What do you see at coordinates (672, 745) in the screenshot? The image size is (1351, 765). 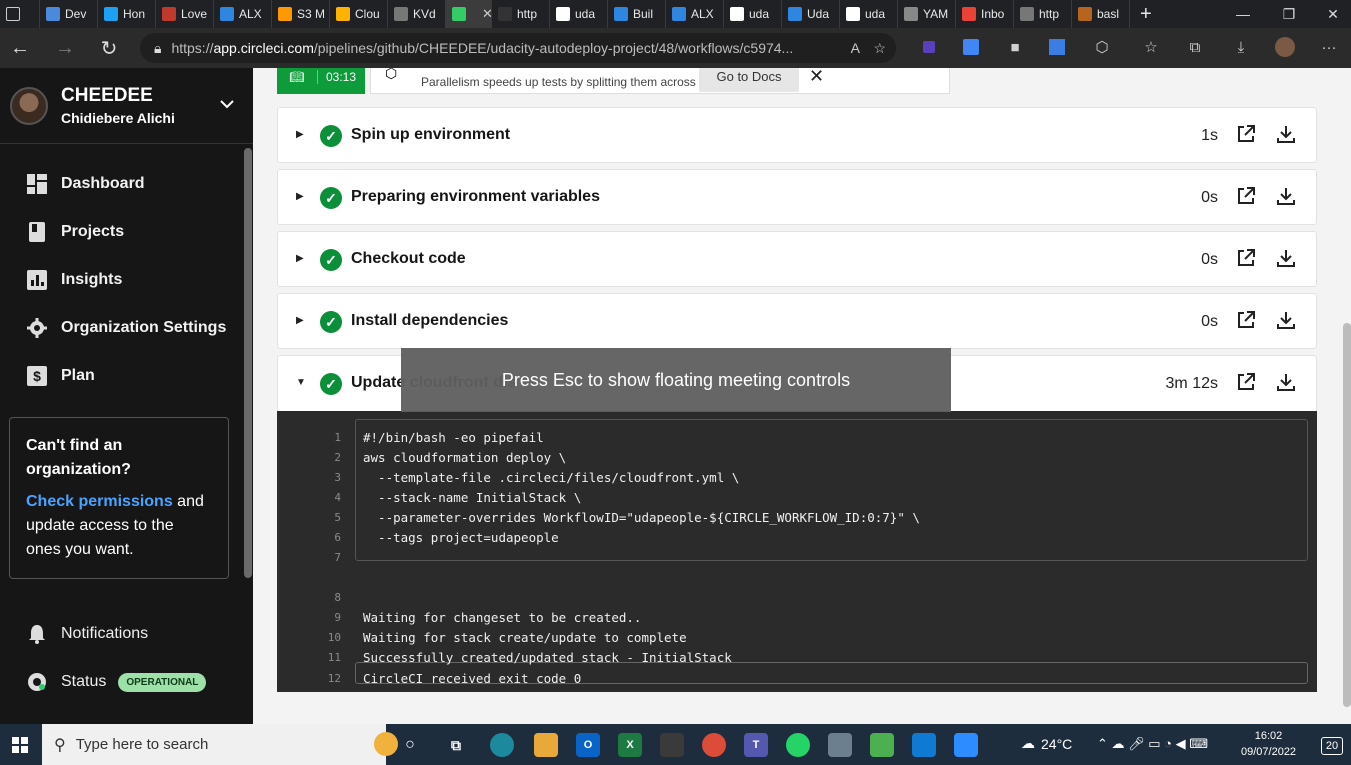 I see `snip-tool-icon` at bounding box center [672, 745].